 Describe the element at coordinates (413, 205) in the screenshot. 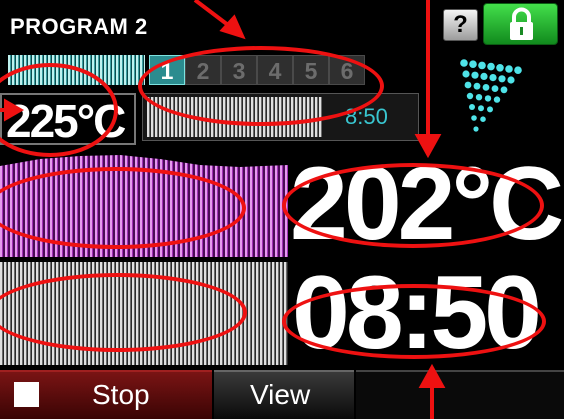

I see `annotation-ring-temperature` at that location.